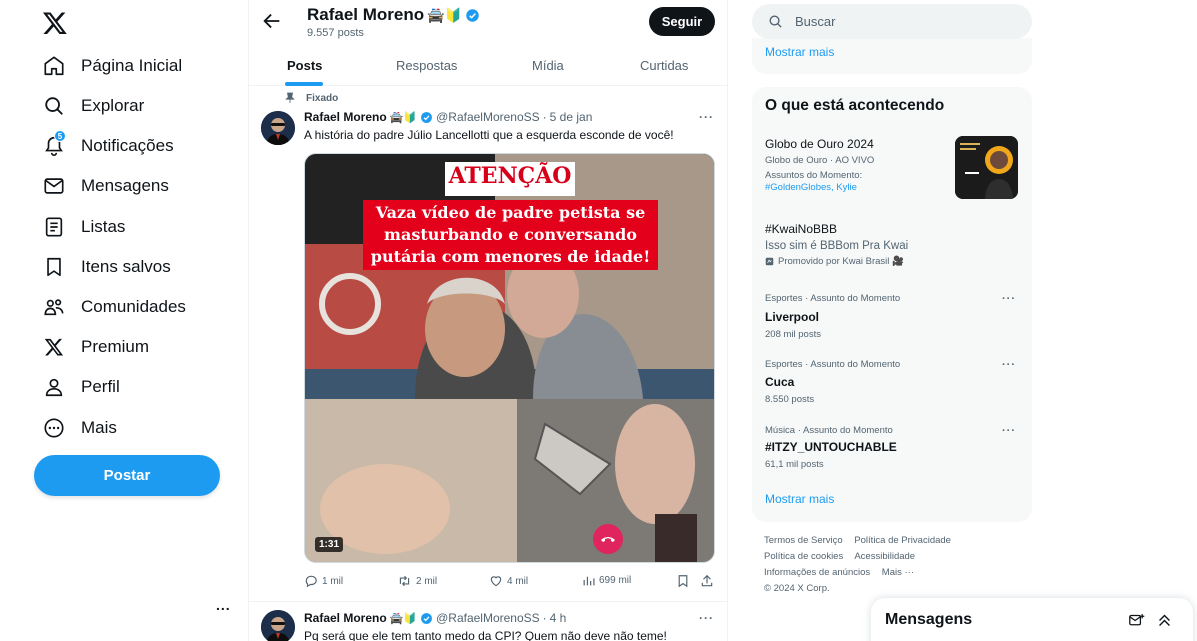 The width and height of the screenshot is (1197, 641). Describe the element at coordinates (125, 185) in the screenshot. I see `nav-messages-label: Mensagens` at that location.